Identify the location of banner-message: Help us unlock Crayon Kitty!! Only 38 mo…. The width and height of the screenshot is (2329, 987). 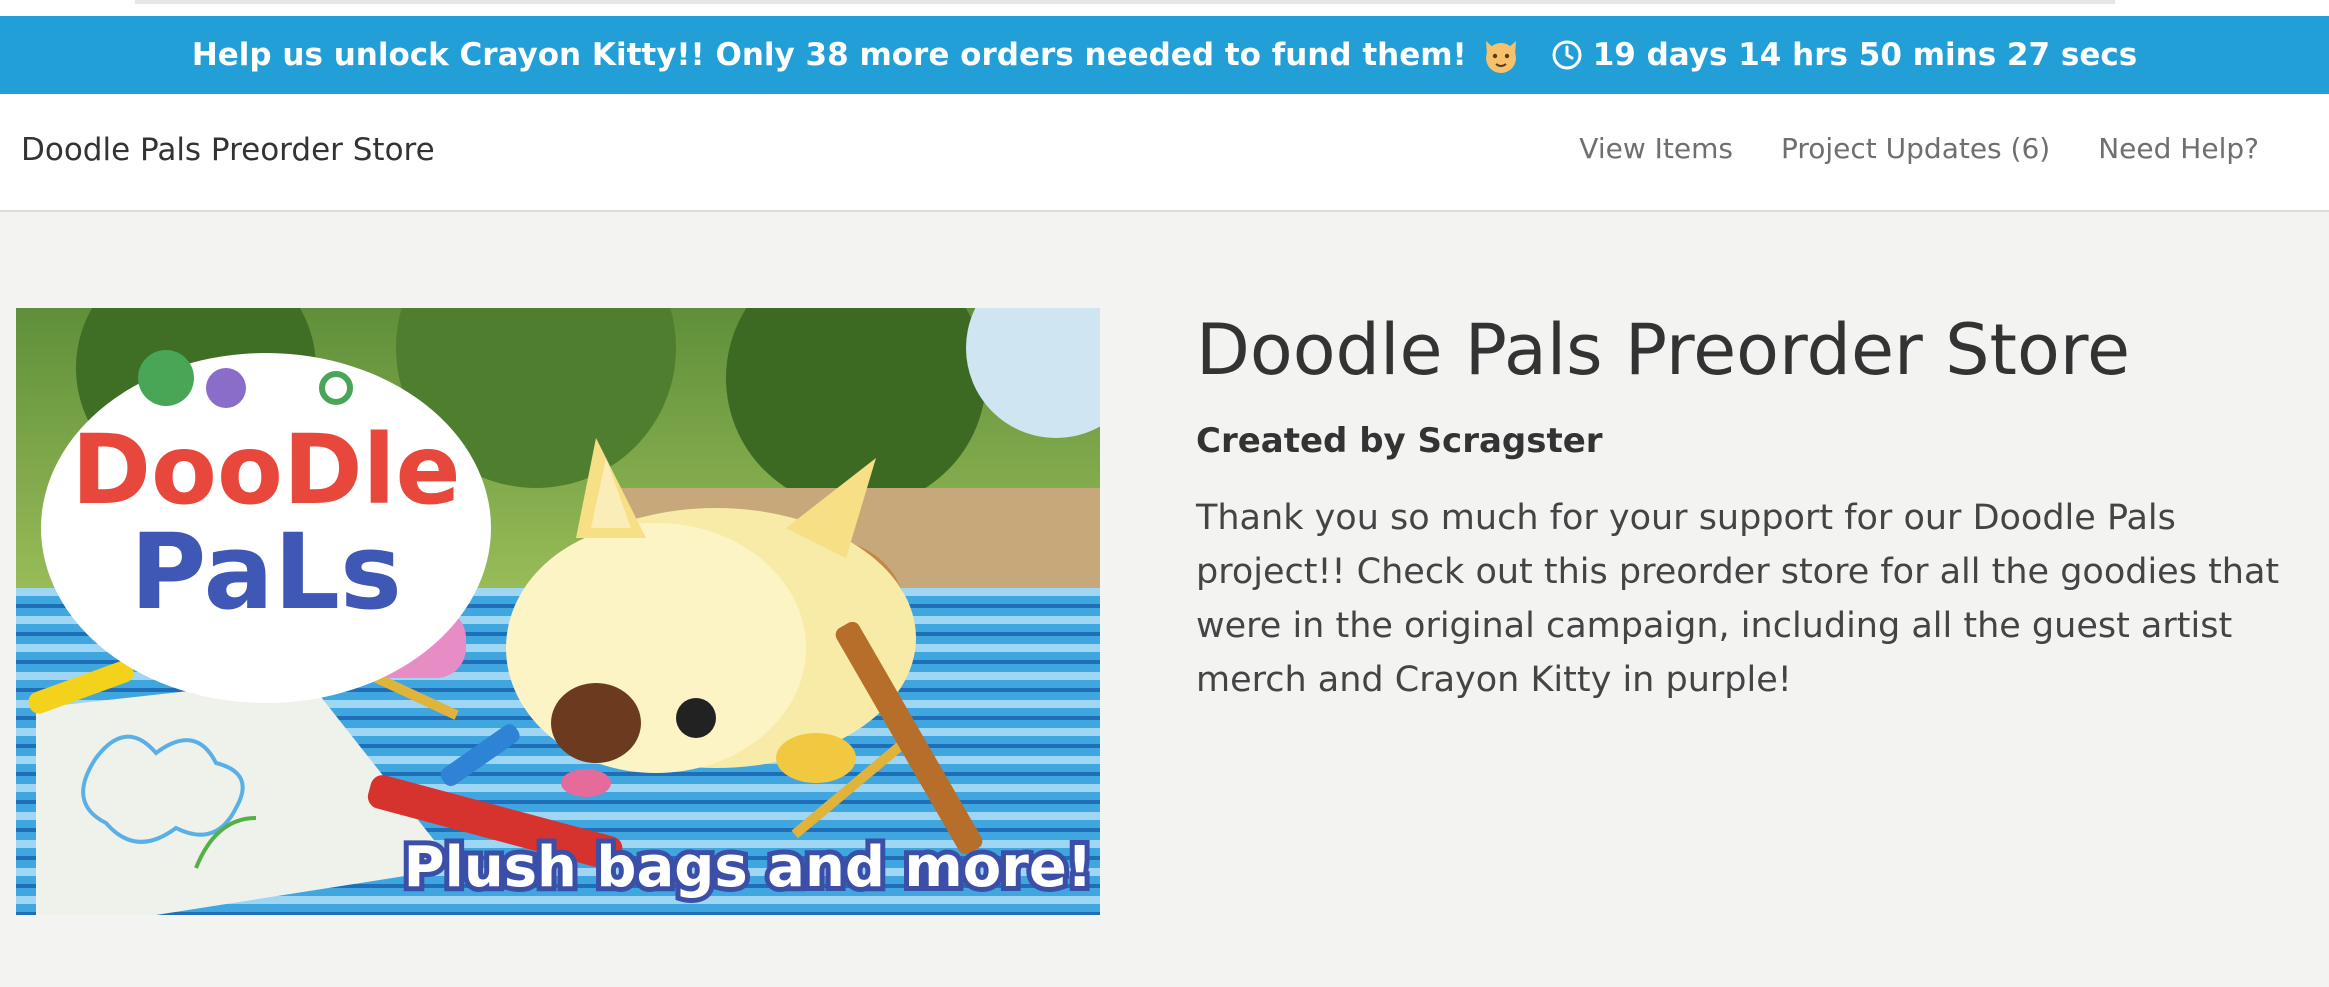
(829, 55).